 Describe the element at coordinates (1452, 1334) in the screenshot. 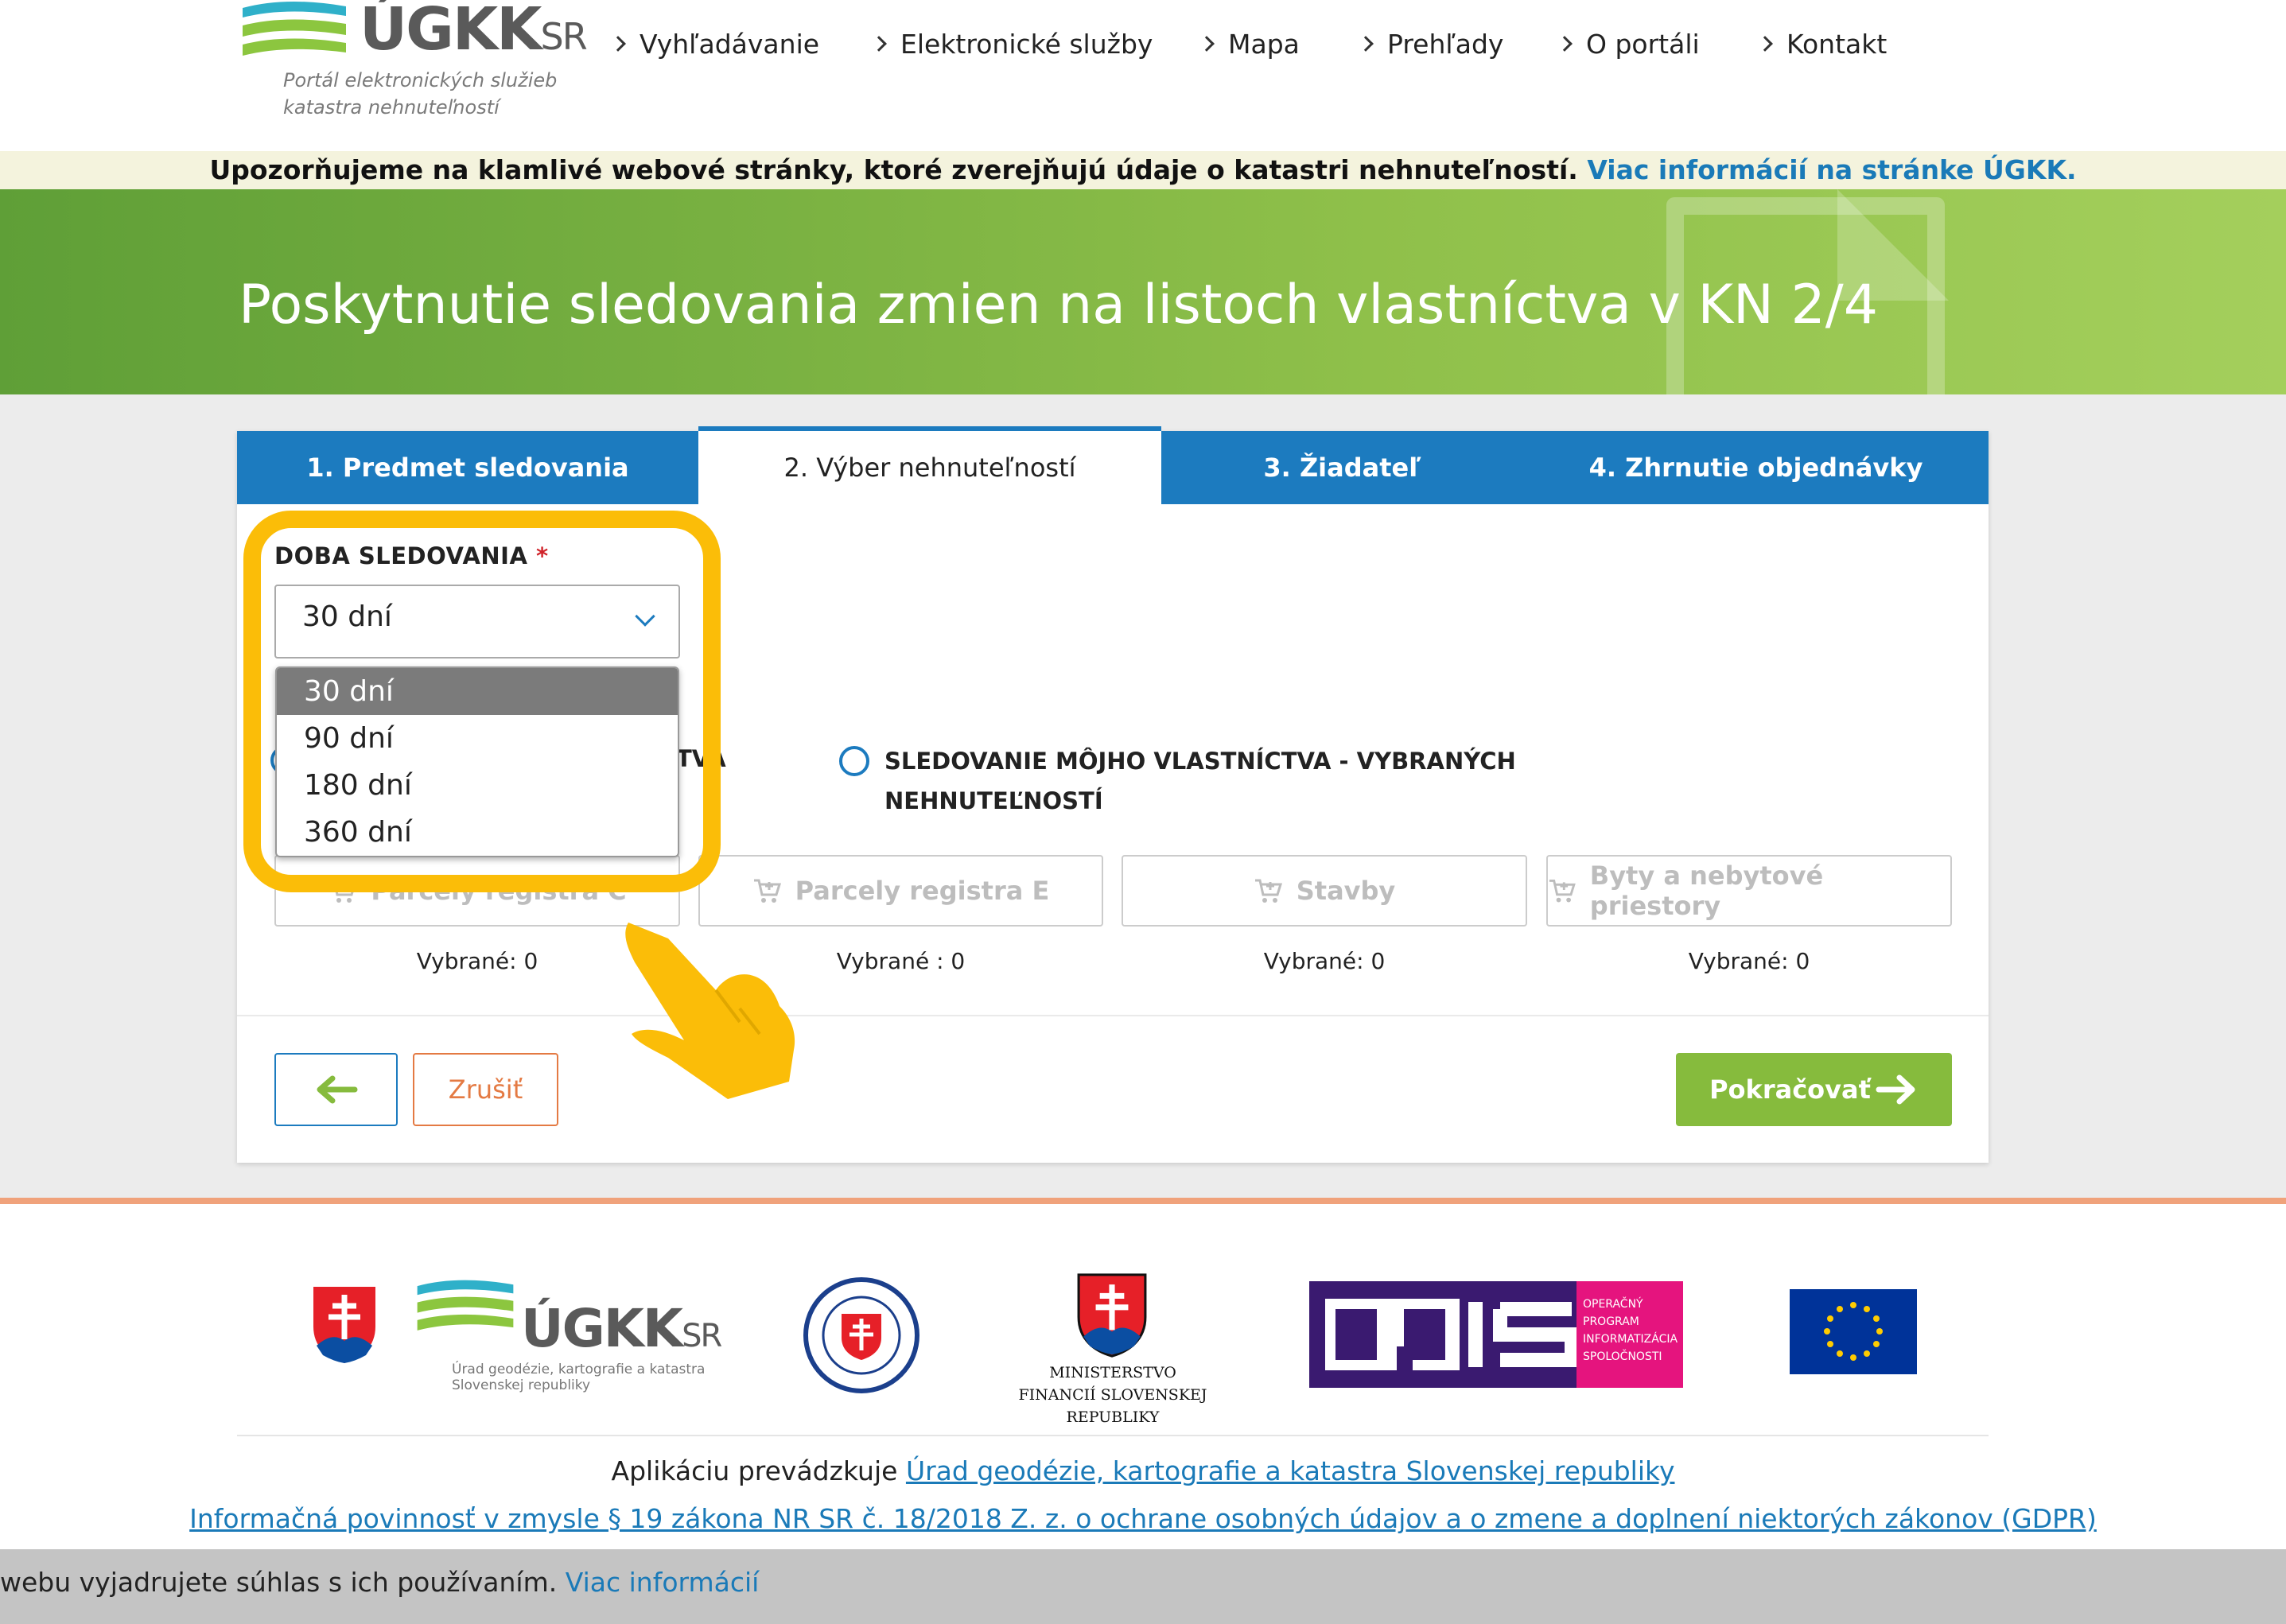

I see `opis-wordmark-icon` at that location.